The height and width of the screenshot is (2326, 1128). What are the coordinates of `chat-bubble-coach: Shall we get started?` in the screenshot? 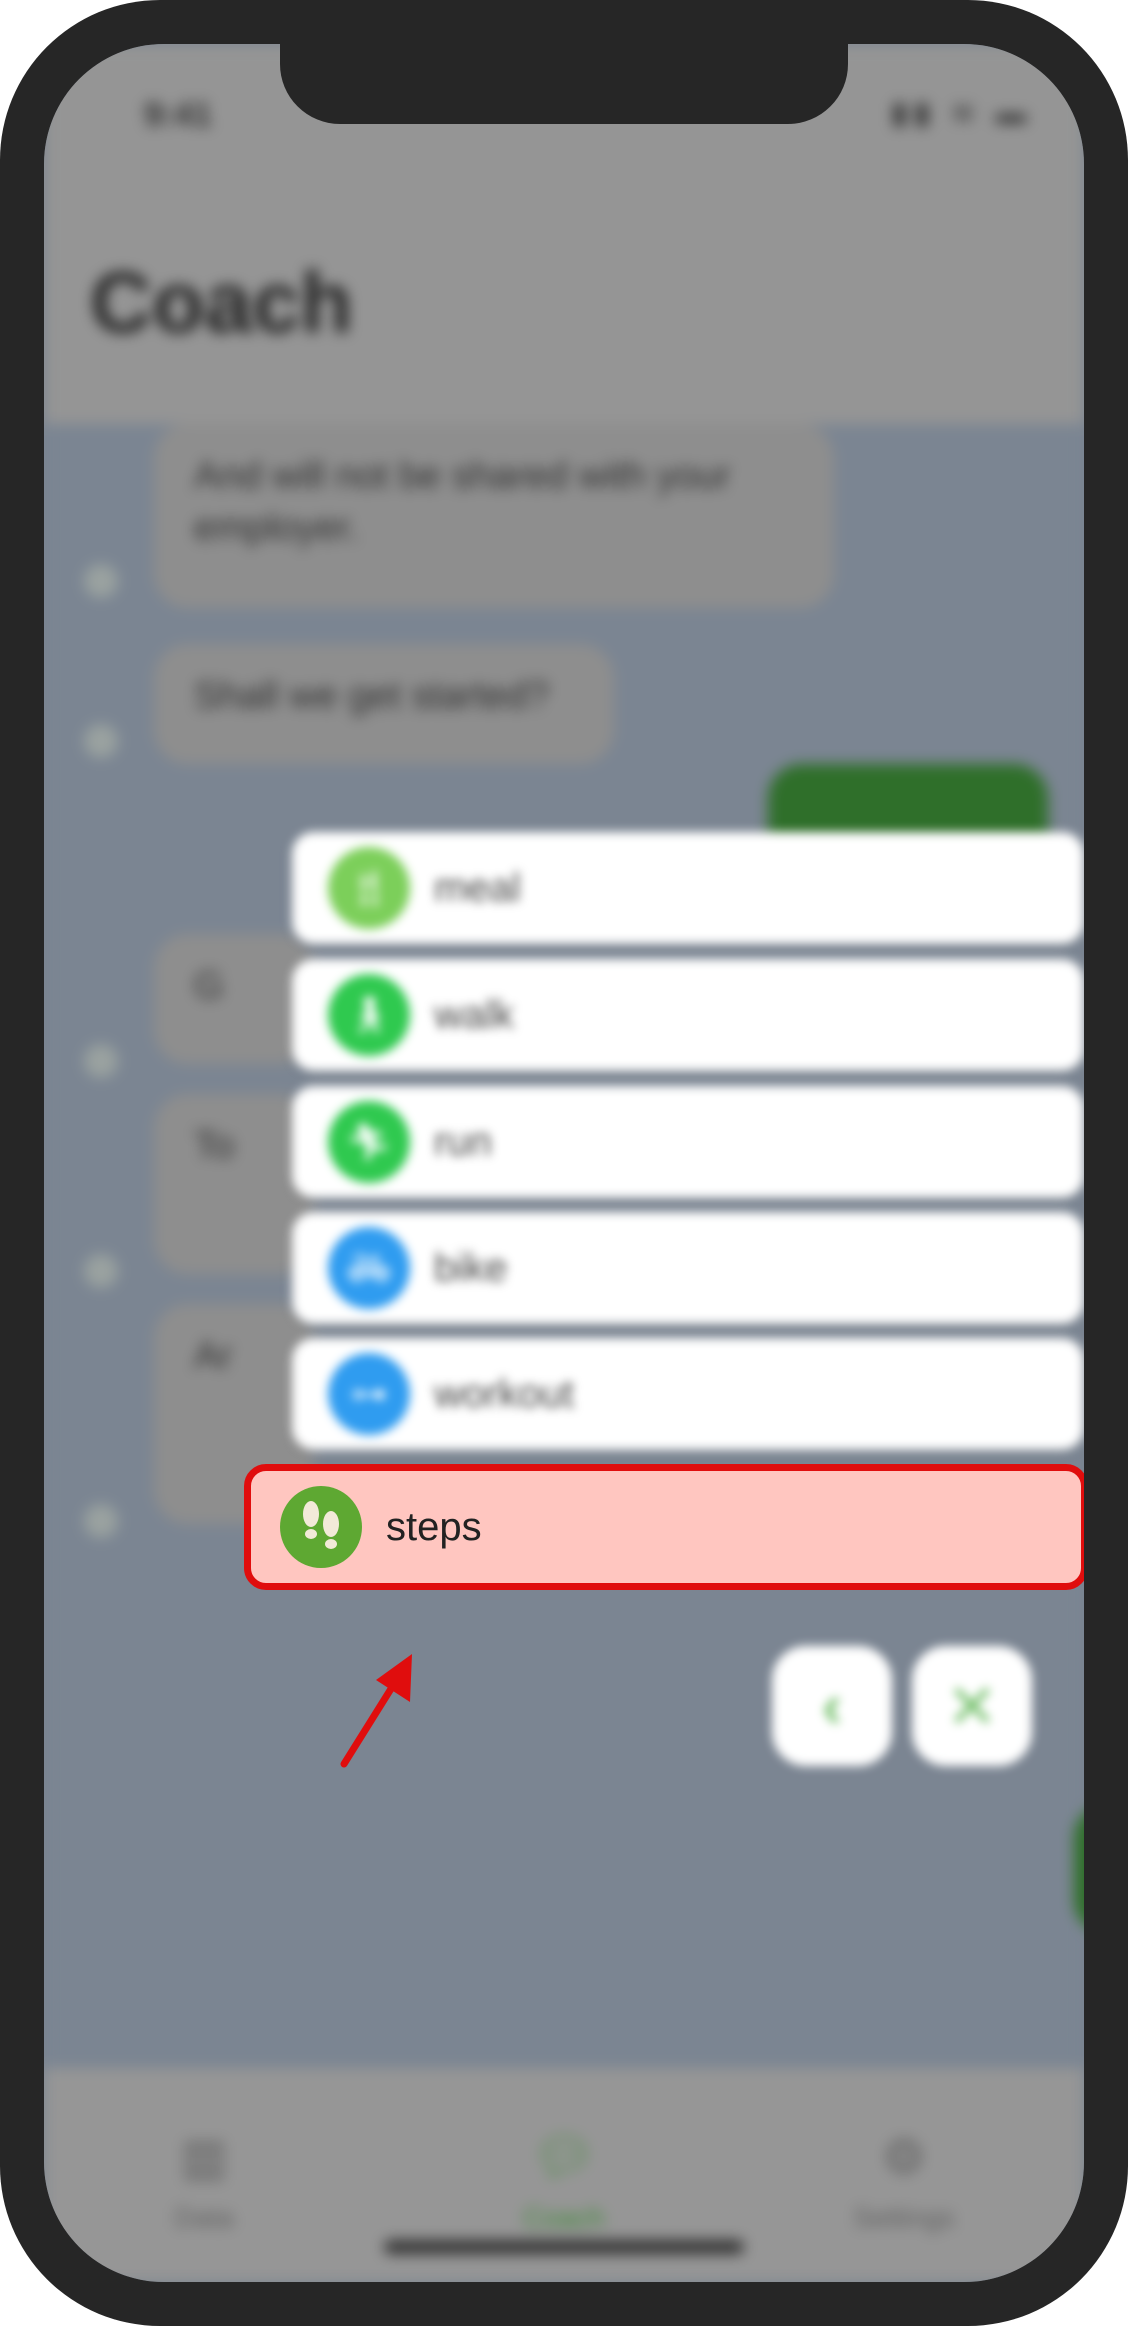 It's located at (384, 704).